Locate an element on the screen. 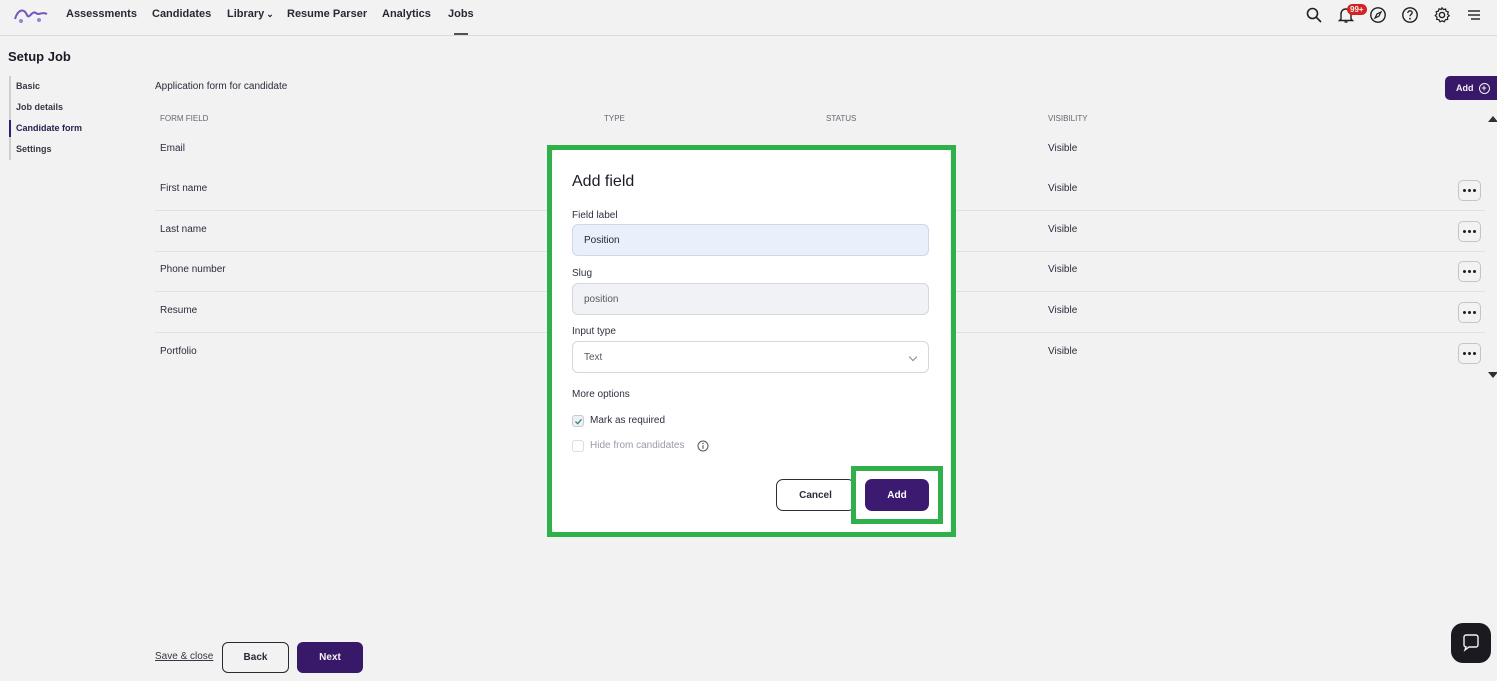 Image resolution: width=1497 pixels, height=681 pixels. slug-label: Slug is located at coordinates (582, 273).